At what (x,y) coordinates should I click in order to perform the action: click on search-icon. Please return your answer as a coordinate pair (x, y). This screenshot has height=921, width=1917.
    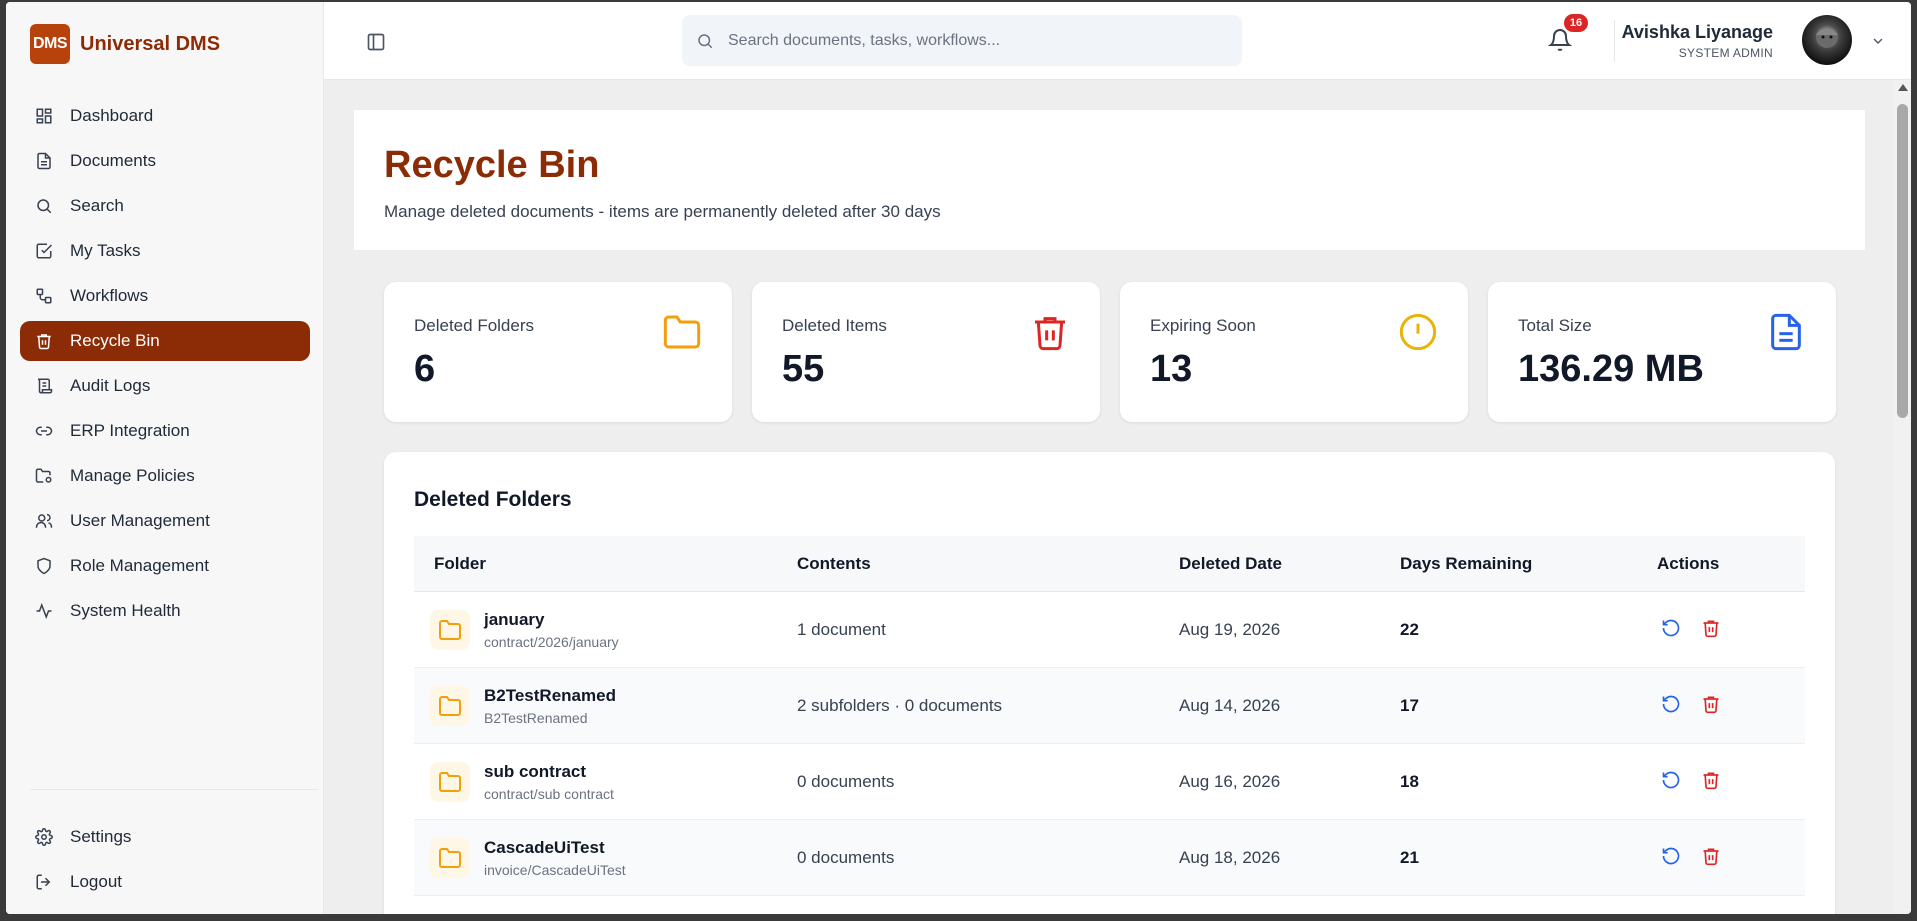
    Looking at the image, I should click on (705, 41).